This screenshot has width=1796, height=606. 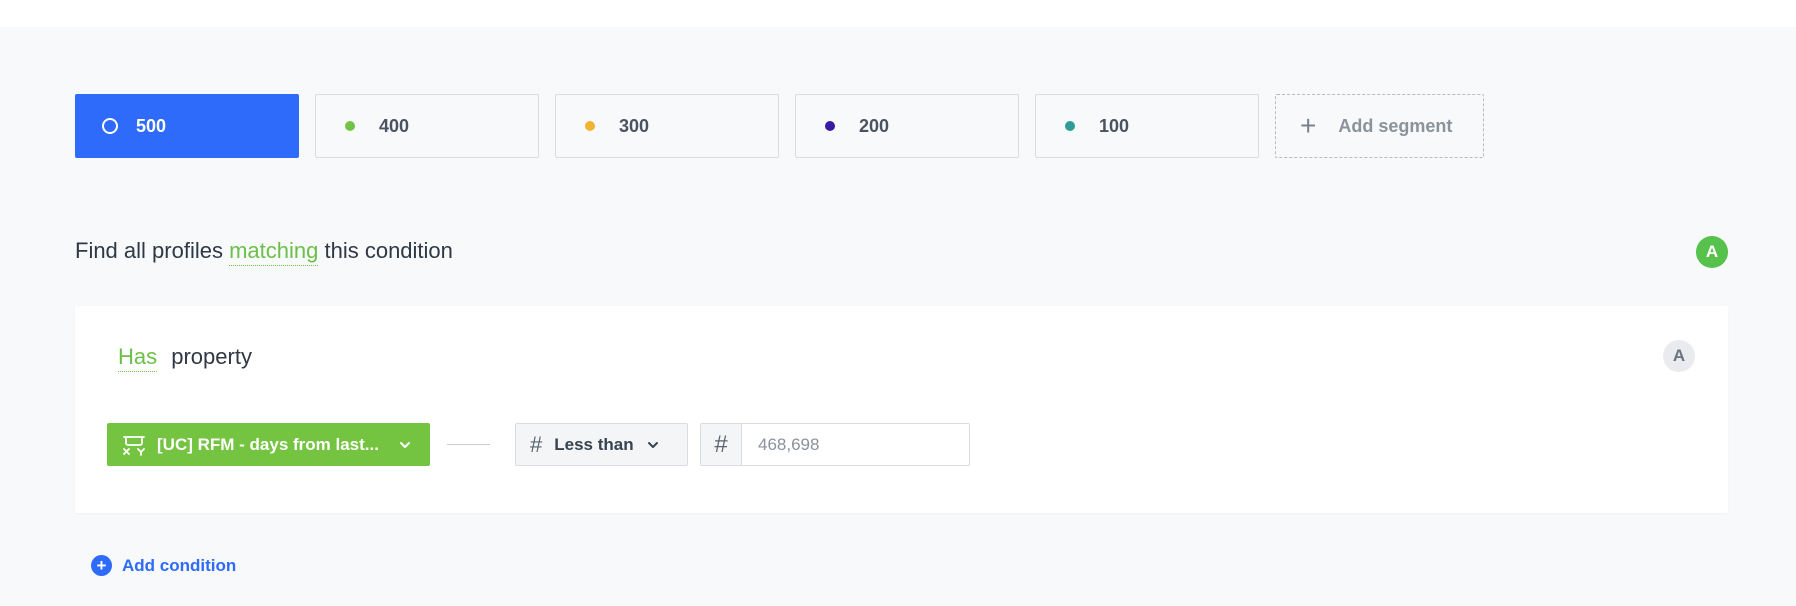 What do you see at coordinates (1395, 125) in the screenshot?
I see `add-segment-label: Add segment` at bounding box center [1395, 125].